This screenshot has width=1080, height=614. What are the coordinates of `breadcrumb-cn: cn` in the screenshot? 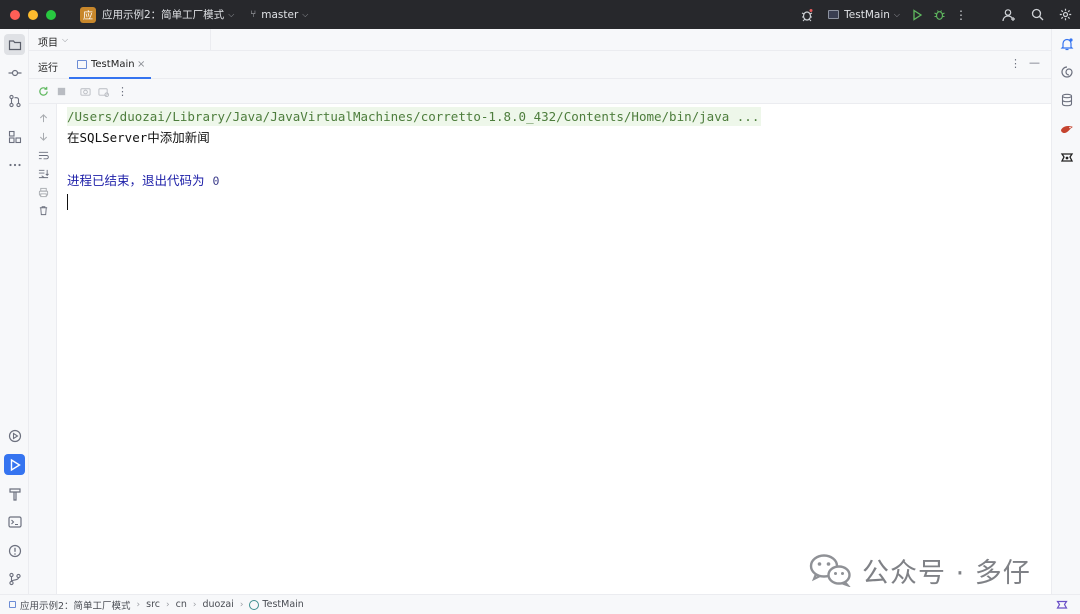 It's located at (181, 604).